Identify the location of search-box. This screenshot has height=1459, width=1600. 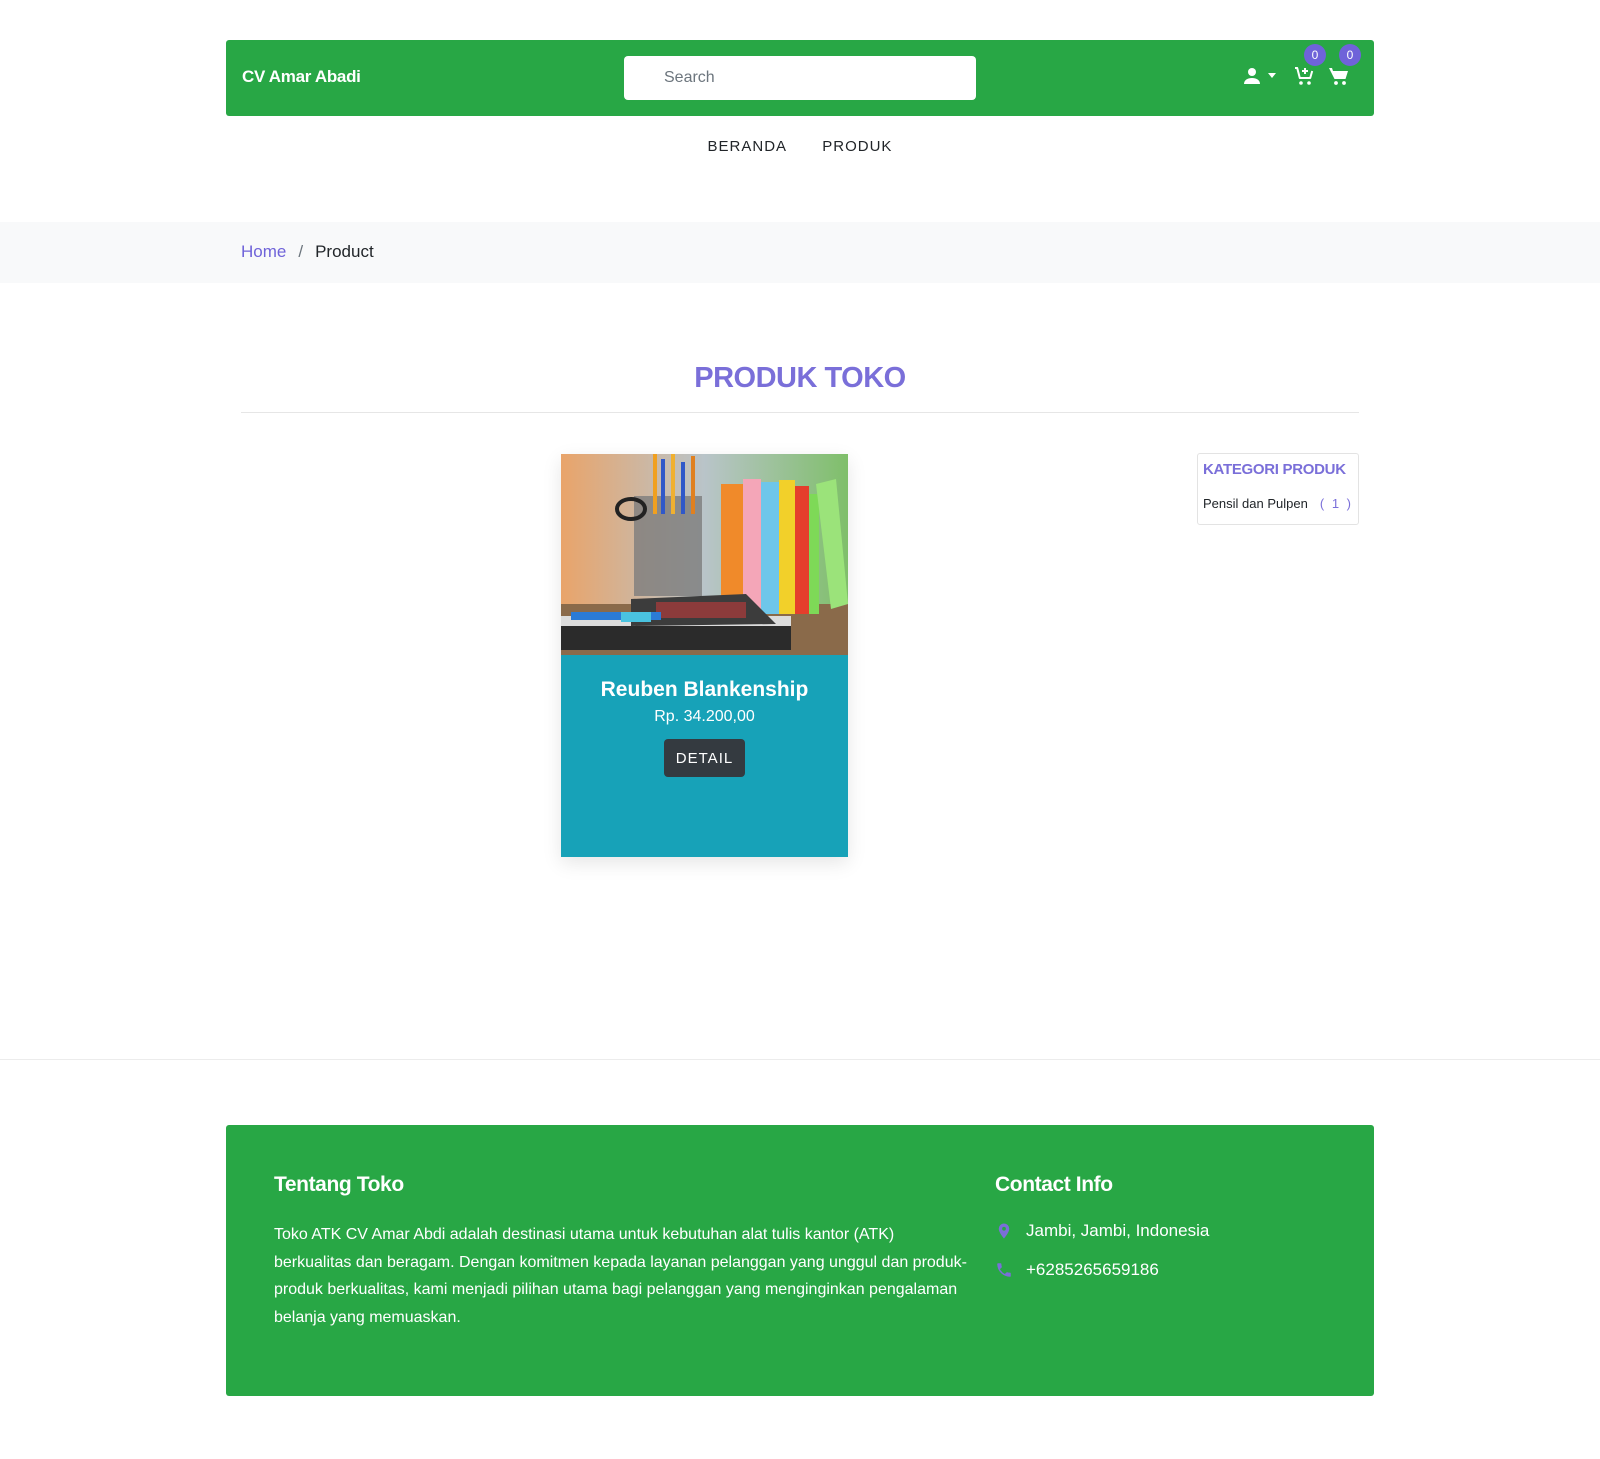
(800, 78).